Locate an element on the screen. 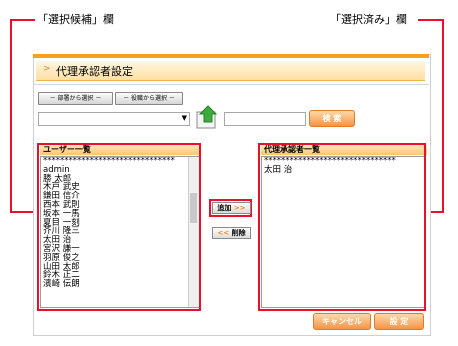 The height and width of the screenshot is (346, 458). panel-title: 代理承認者設定 is located at coordinates (94, 71).